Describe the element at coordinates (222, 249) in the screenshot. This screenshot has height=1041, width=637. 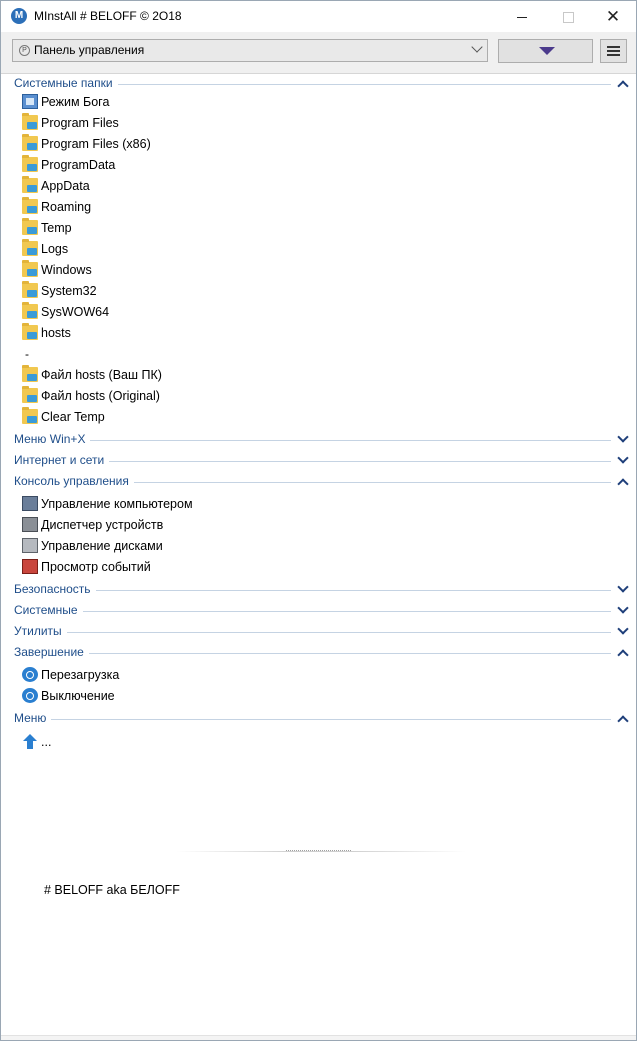
I see `list-item-logs: Logs` at that location.